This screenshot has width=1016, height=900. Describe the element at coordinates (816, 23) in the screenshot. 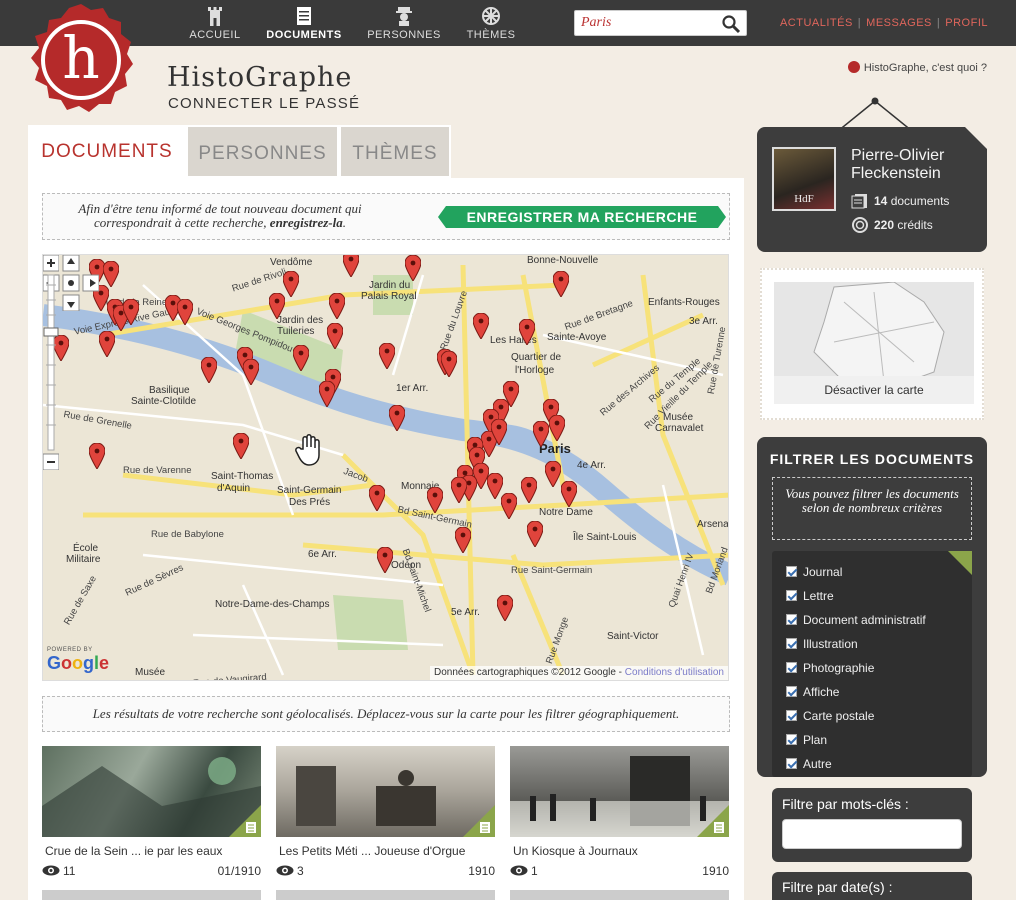

I see `link-actualites: ACTUALITÉS` at that location.